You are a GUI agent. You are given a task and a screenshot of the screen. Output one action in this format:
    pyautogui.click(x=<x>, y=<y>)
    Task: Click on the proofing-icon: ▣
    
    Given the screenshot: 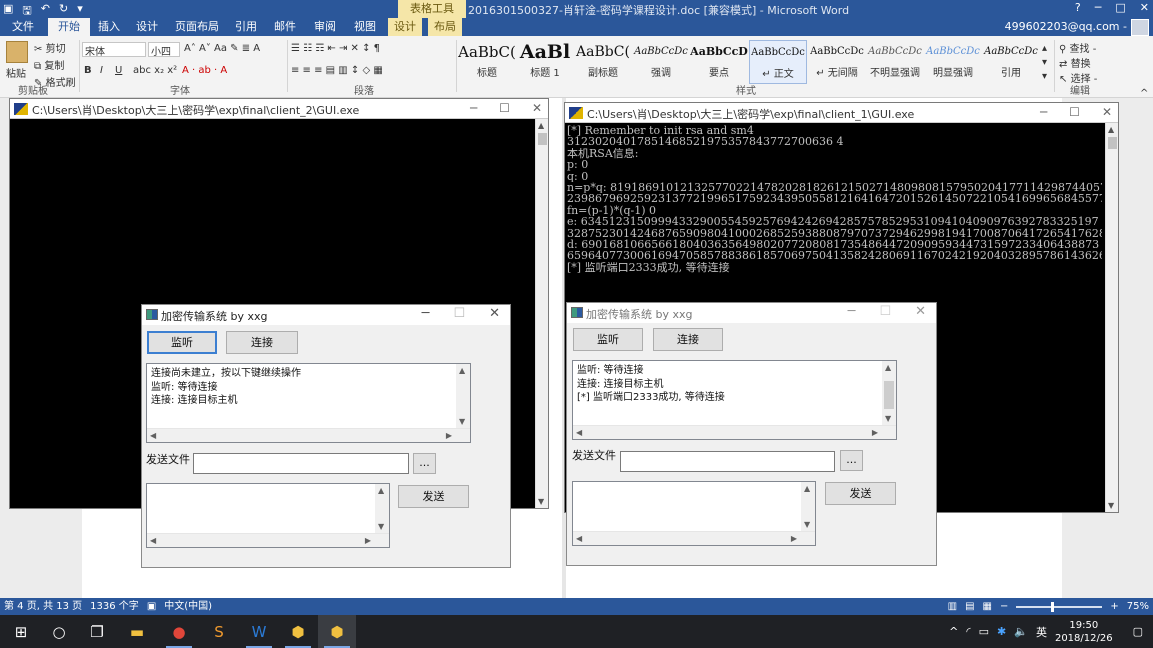 What is the action you would take?
    pyautogui.click(x=151, y=606)
    